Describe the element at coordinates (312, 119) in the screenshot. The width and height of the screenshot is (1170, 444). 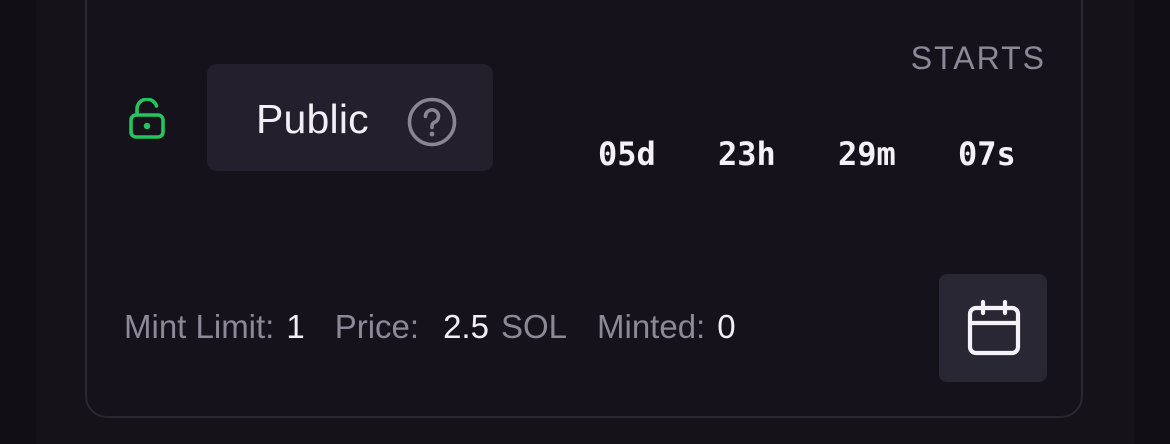
I see `phase-label: Public` at that location.